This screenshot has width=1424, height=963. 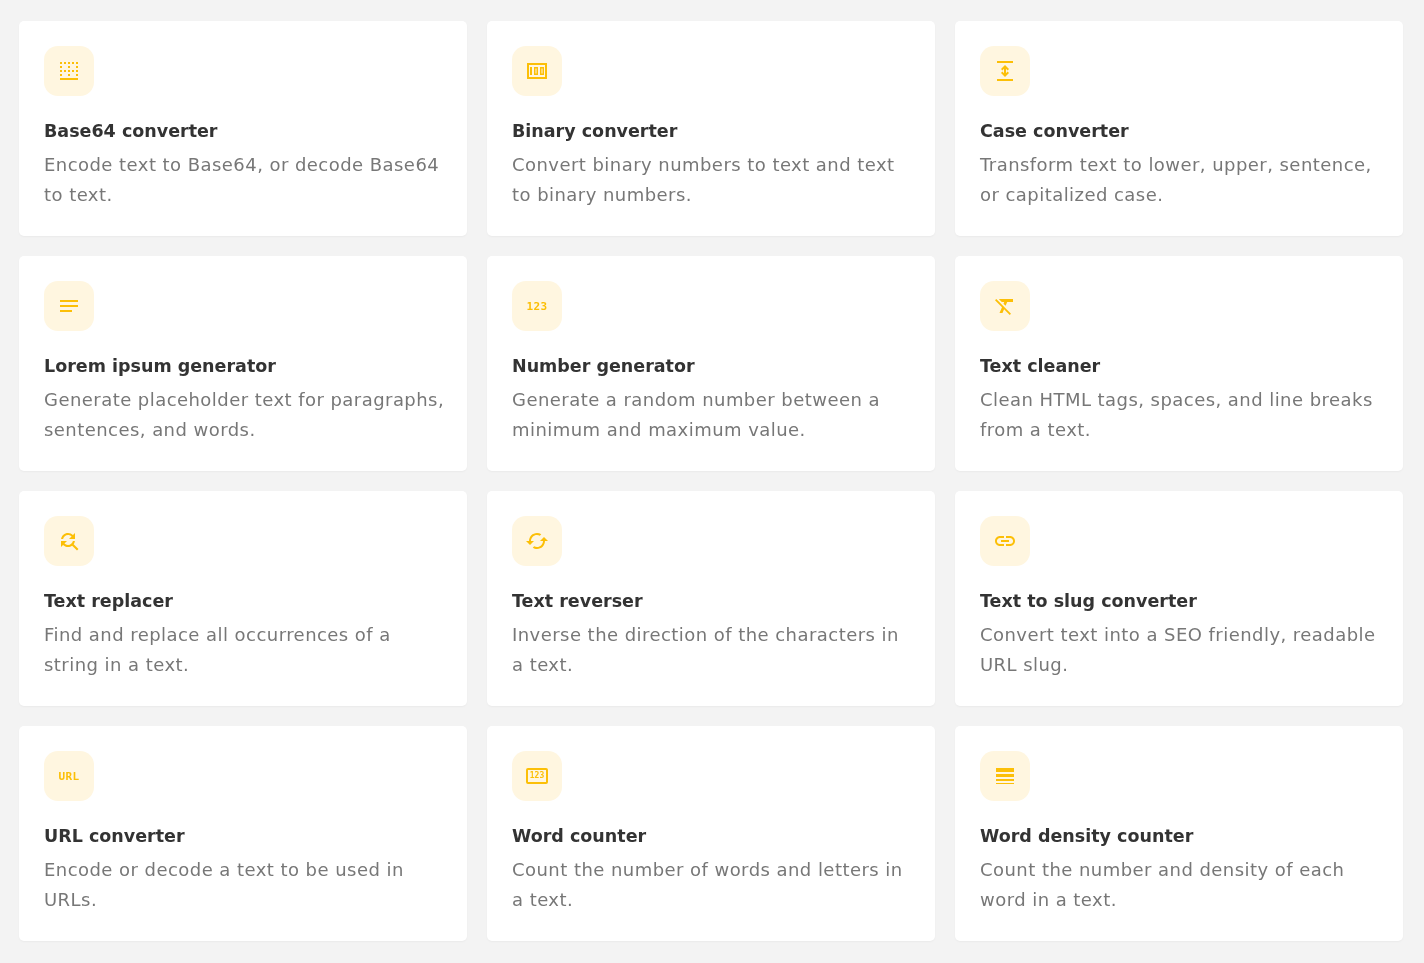 I want to click on tool-title: URL converter, so click(x=114, y=836).